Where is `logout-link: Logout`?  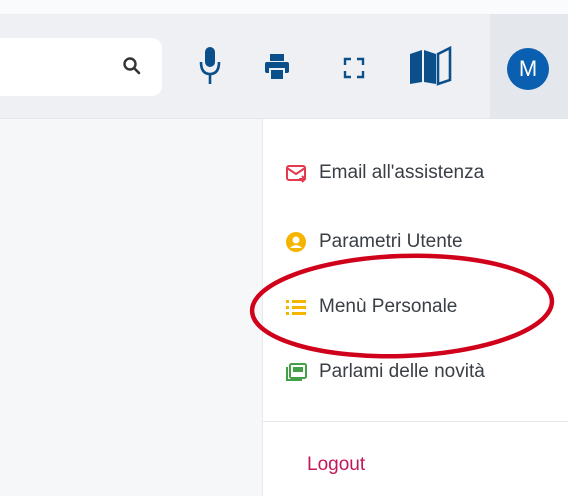 logout-link: Logout is located at coordinates (336, 465).